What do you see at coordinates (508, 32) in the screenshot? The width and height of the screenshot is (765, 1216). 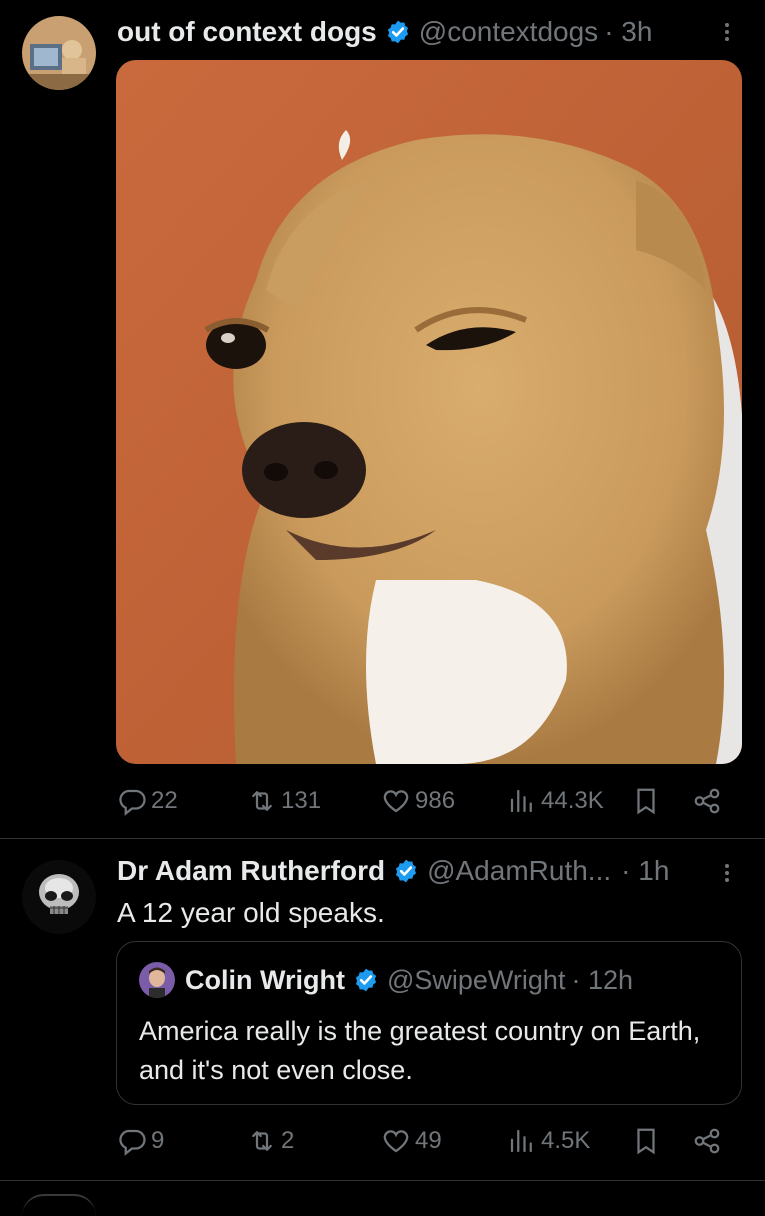 I see `author-handle: @contextdogs` at bounding box center [508, 32].